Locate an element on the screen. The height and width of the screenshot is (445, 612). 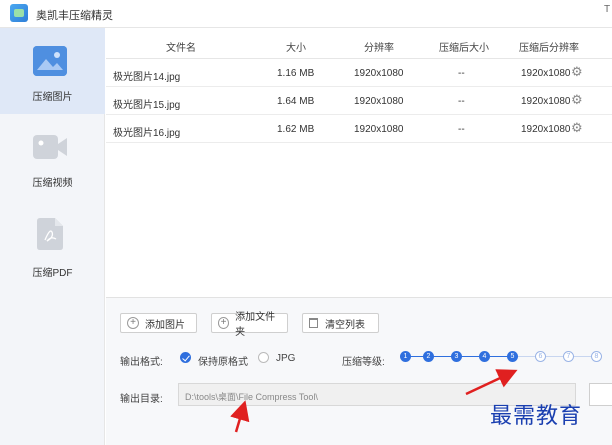
column-header-compressed-resolution: 压缩后分辨率 is located at coordinates (549, 48).